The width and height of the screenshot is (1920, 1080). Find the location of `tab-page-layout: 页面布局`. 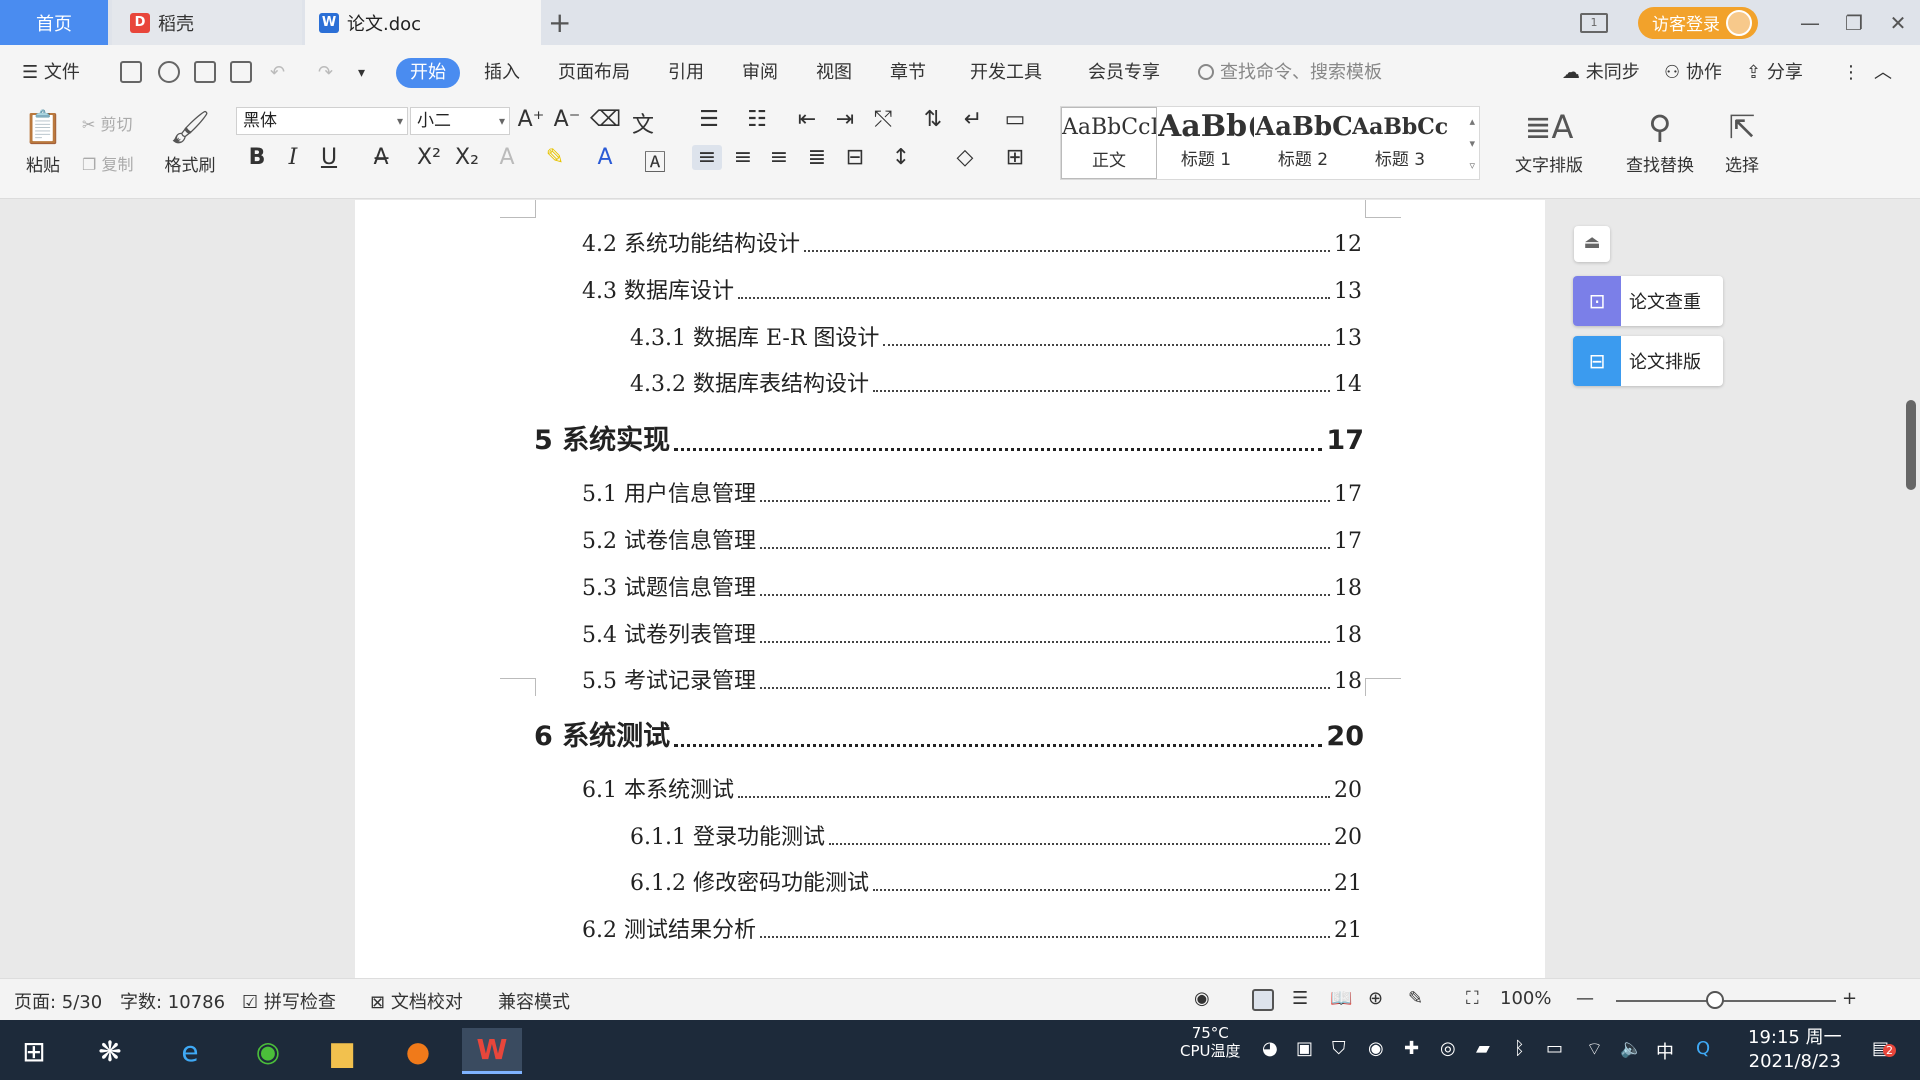

tab-page-layout: 页面布局 is located at coordinates (594, 73).